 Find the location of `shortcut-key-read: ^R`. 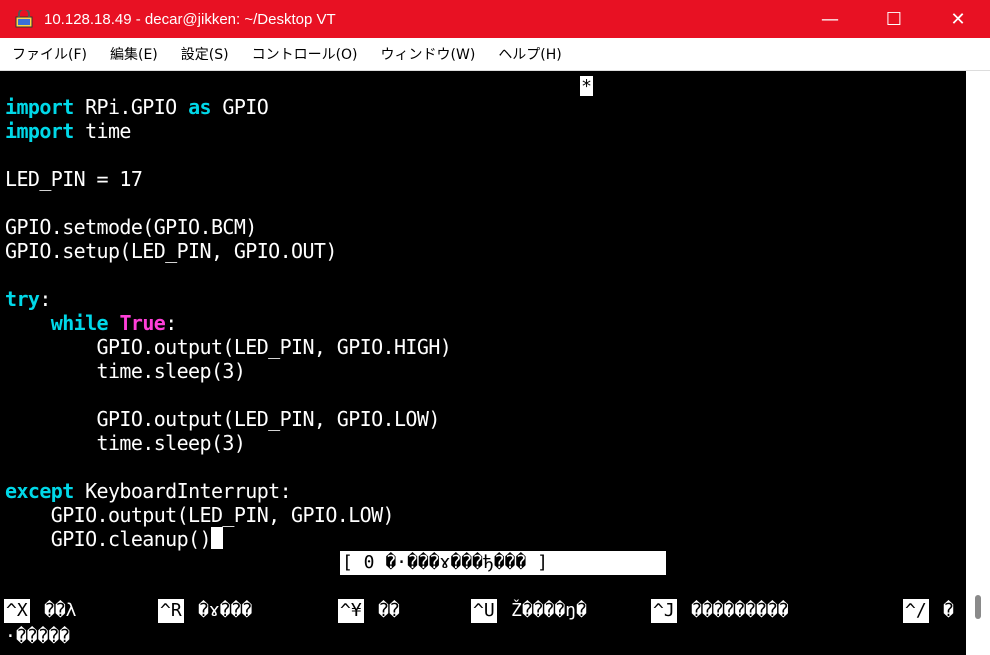

shortcut-key-read: ^R is located at coordinates (171, 611).